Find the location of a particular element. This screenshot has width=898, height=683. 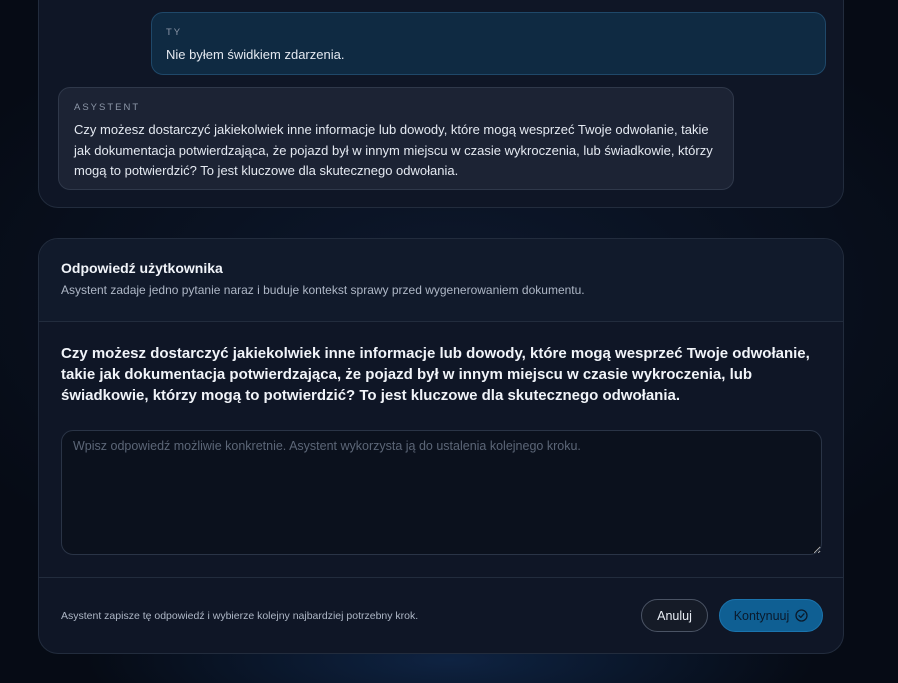

continue-button-label: Kontynuuj is located at coordinates (761, 615).